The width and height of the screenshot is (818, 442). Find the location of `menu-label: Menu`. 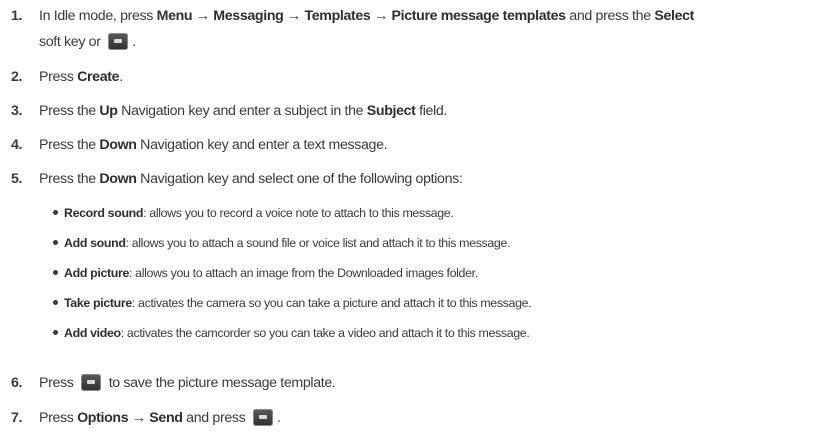

menu-label: Menu is located at coordinates (174, 16).